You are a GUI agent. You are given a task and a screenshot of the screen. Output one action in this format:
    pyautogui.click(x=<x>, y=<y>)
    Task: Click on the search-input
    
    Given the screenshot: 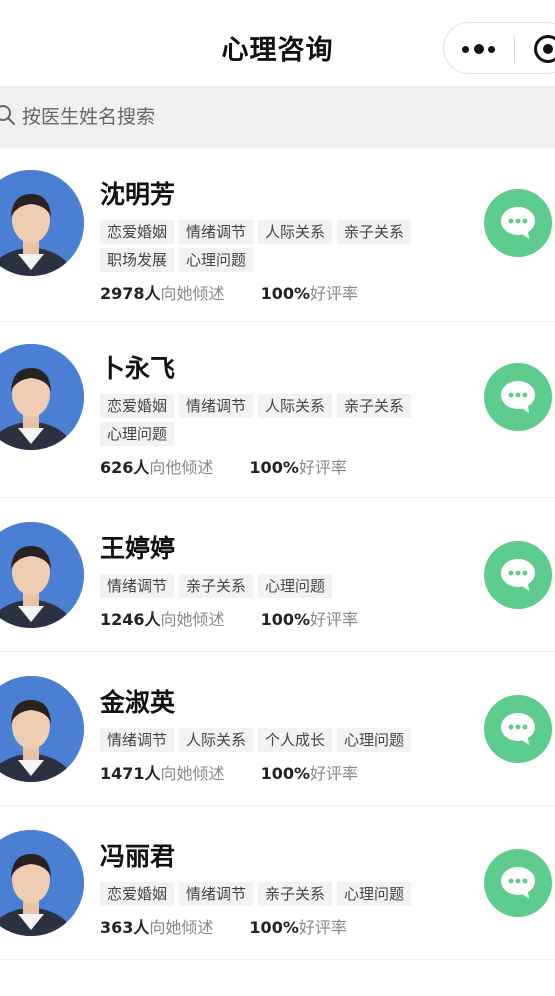 What is the action you would take?
    pyautogui.click(x=272, y=117)
    